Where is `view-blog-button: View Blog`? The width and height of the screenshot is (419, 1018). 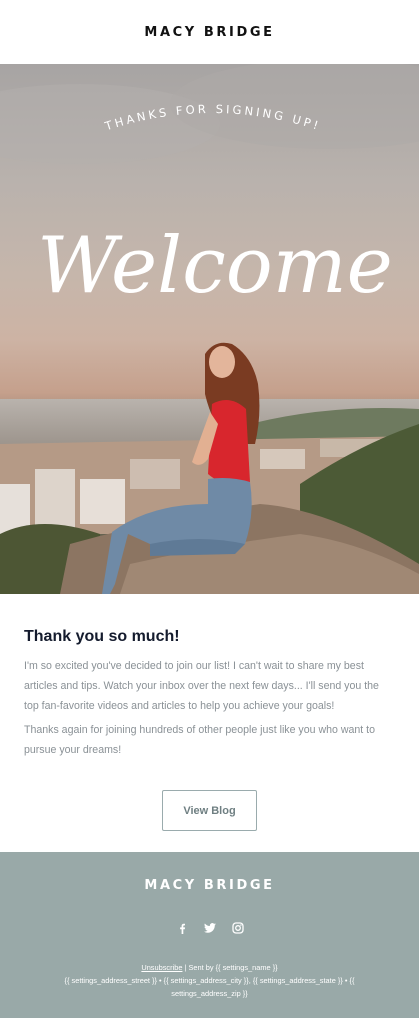 view-blog-button: View Blog is located at coordinates (209, 810).